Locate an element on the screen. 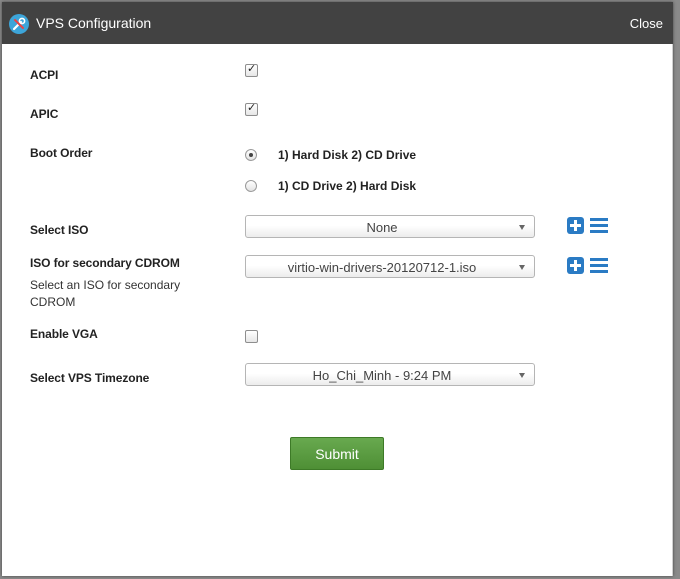  timezone-value: Ho_Chi_Minh - 9:24 PM is located at coordinates (382, 375).